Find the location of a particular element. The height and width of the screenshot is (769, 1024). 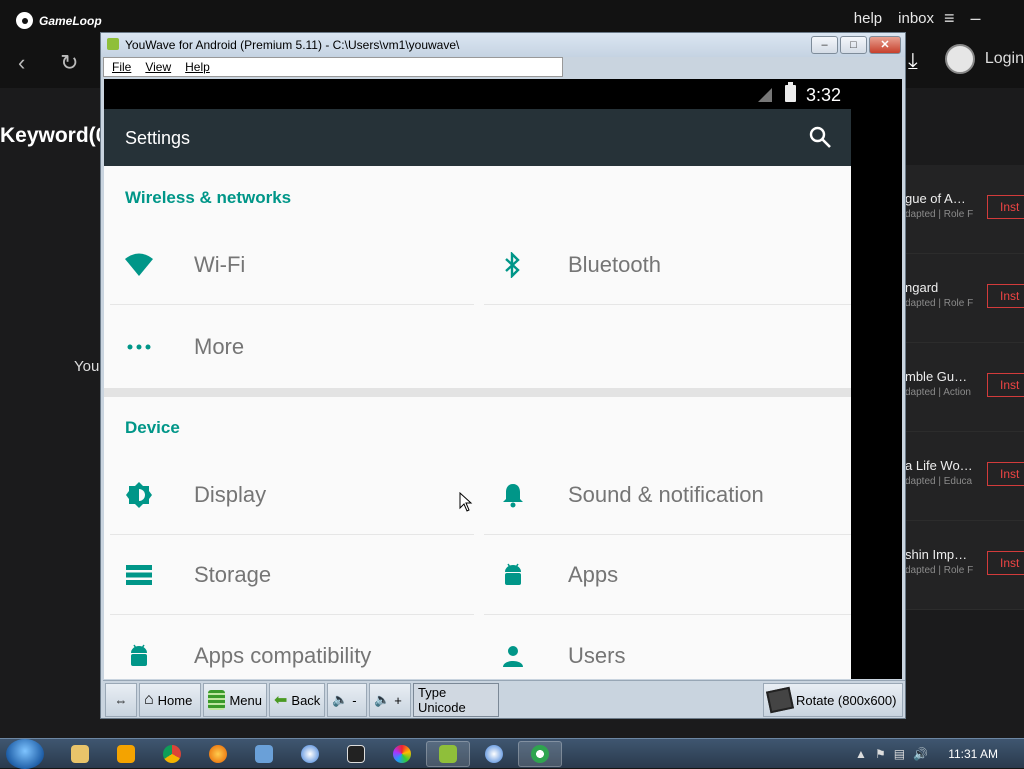

hamburger-menu-icon: ≡ is located at coordinates (949, 18).